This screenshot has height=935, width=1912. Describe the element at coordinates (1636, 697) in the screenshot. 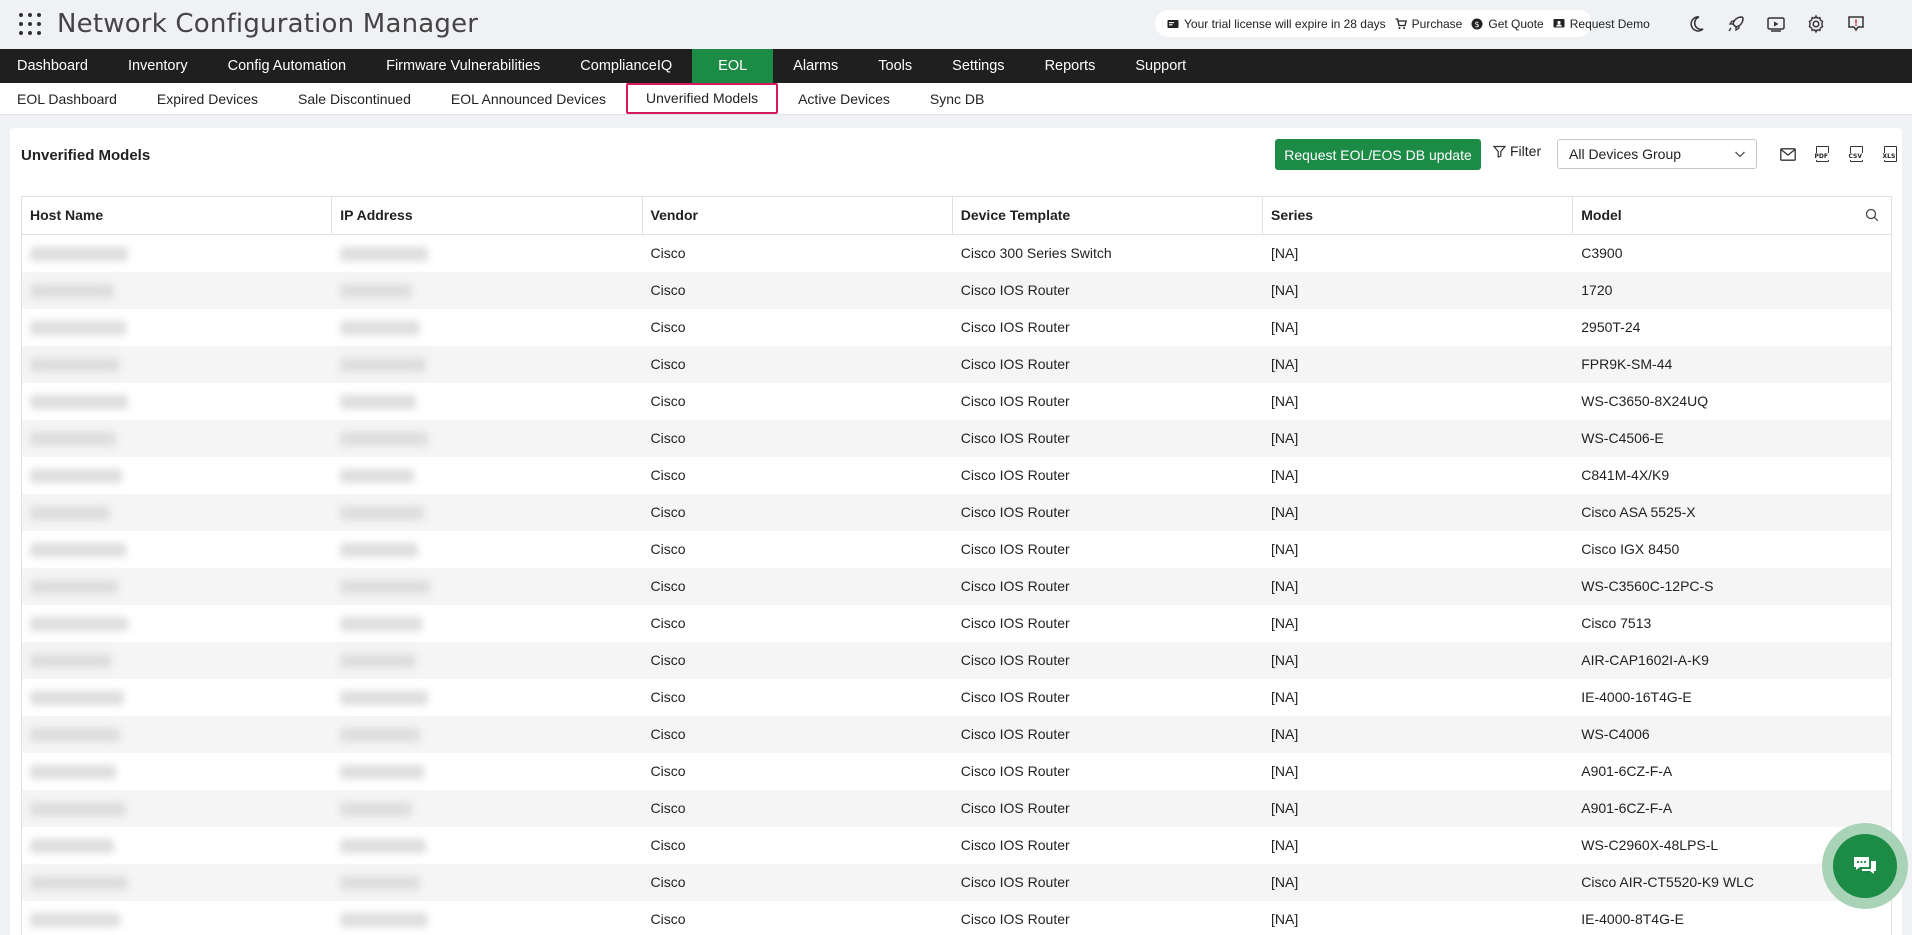

I see `cell-model: IE-4000-16T4G-E` at that location.